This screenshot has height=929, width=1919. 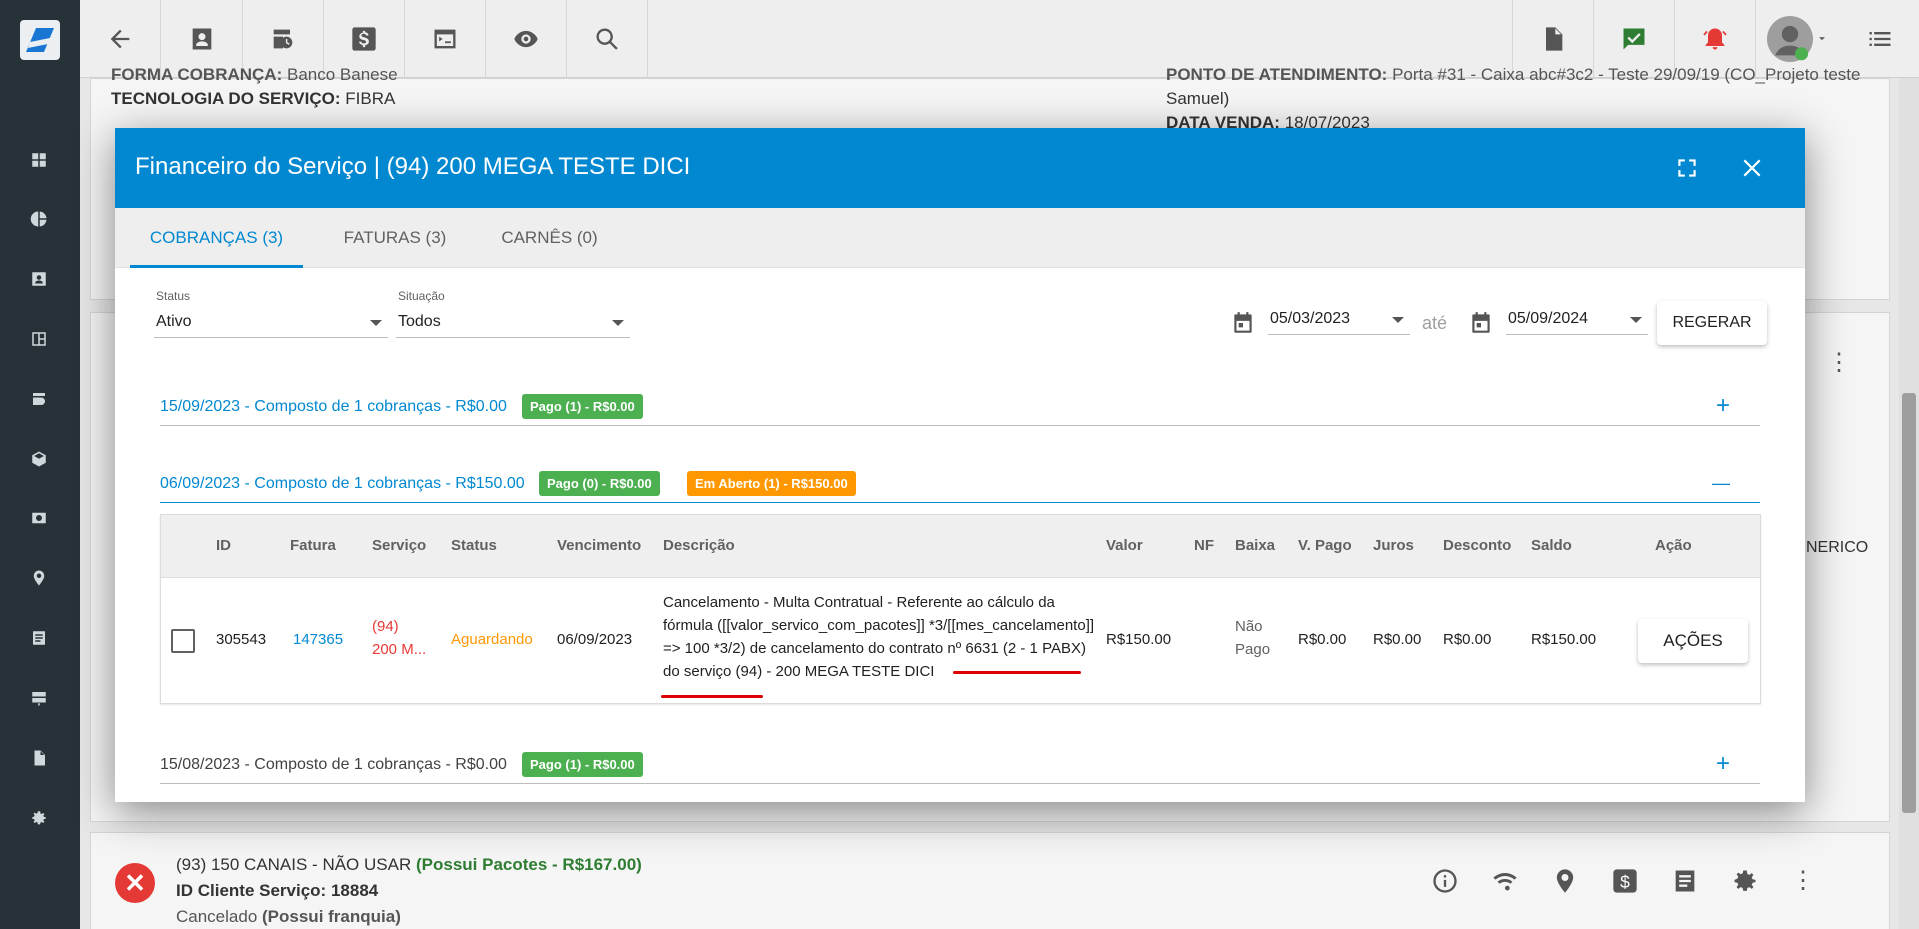 What do you see at coordinates (1204, 545) in the screenshot?
I see `col-nf: NF` at bounding box center [1204, 545].